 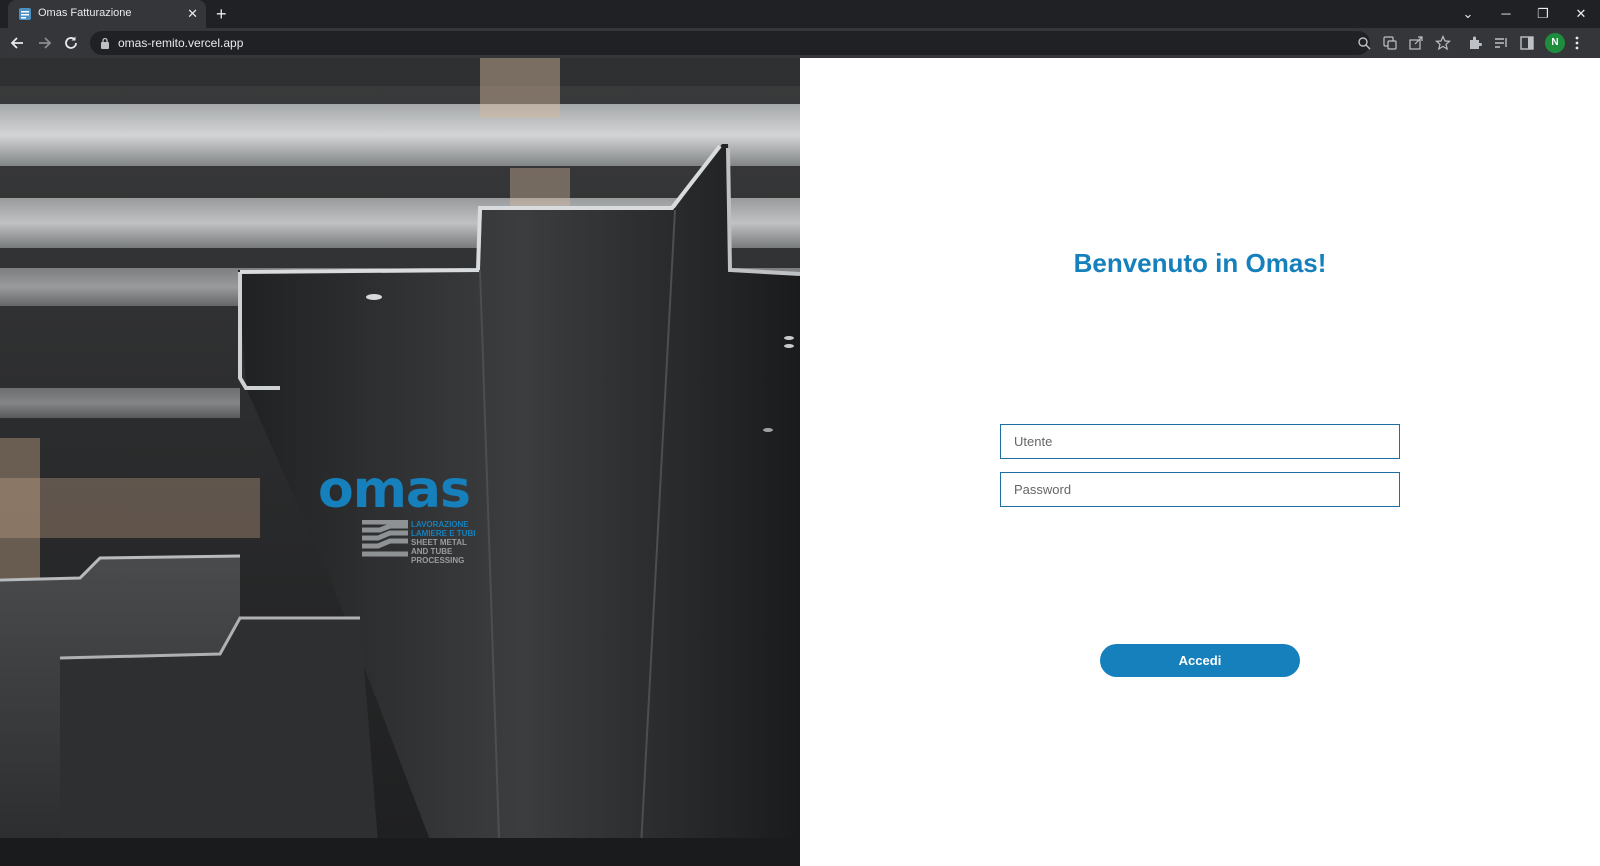 What do you see at coordinates (1390, 43) in the screenshot?
I see `translate-icon` at bounding box center [1390, 43].